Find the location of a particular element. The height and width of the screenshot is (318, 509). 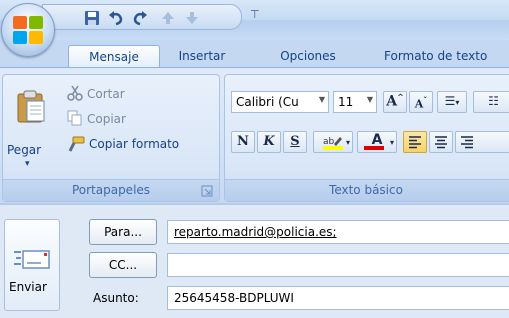

save-icon is located at coordinates (92, 18).